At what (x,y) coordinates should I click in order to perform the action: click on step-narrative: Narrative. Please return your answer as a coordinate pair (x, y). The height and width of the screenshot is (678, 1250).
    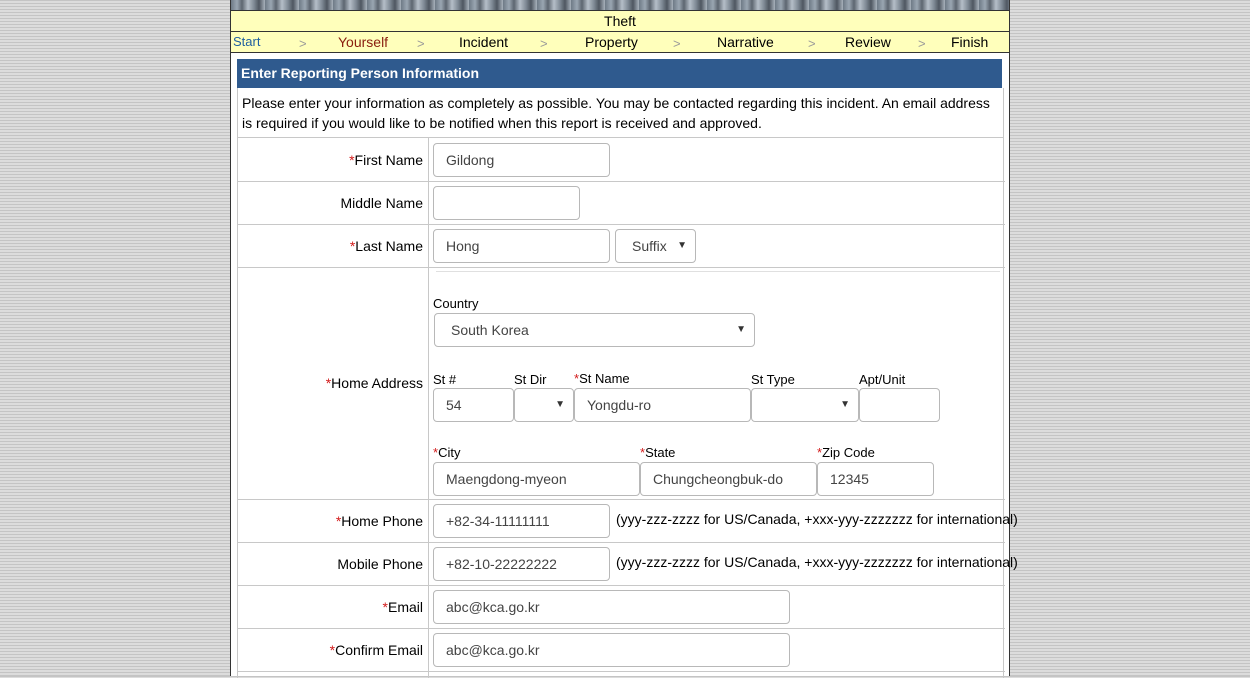
    Looking at the image, I should click on (745, 42).